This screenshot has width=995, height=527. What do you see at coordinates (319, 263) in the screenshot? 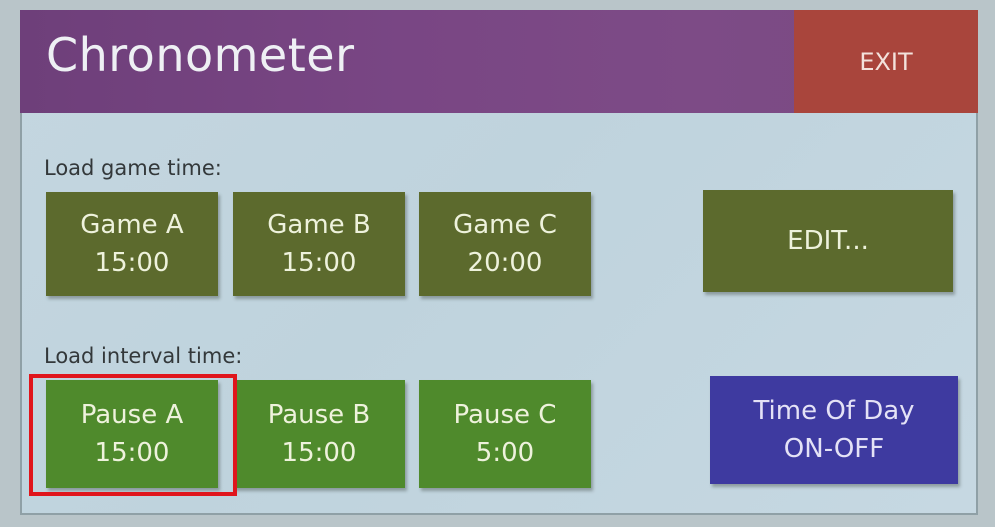
I see `game-b-time: 15:00` at bounding box center [319, 263].